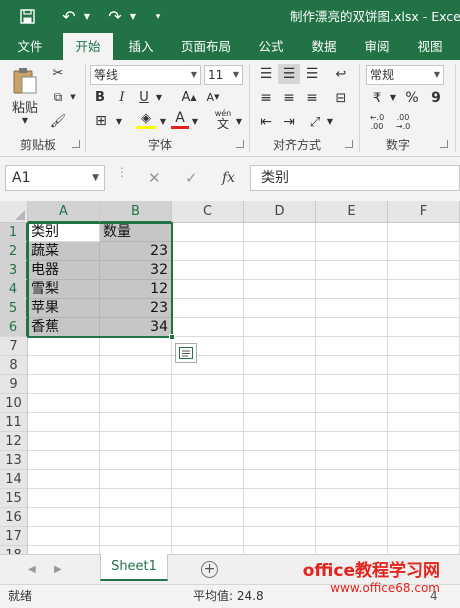 This screenshot has width=460, height=608. What do you see at coordinates (424, 422) in the screenshot?
I see `cell-f11` at bounding box center [424, 422].